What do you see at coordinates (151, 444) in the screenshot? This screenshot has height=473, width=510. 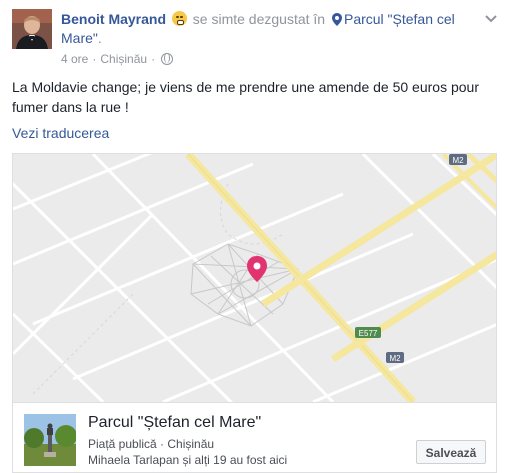 I see `place-category: Piață publică · Chișinău` at bounding box center [151, 444].